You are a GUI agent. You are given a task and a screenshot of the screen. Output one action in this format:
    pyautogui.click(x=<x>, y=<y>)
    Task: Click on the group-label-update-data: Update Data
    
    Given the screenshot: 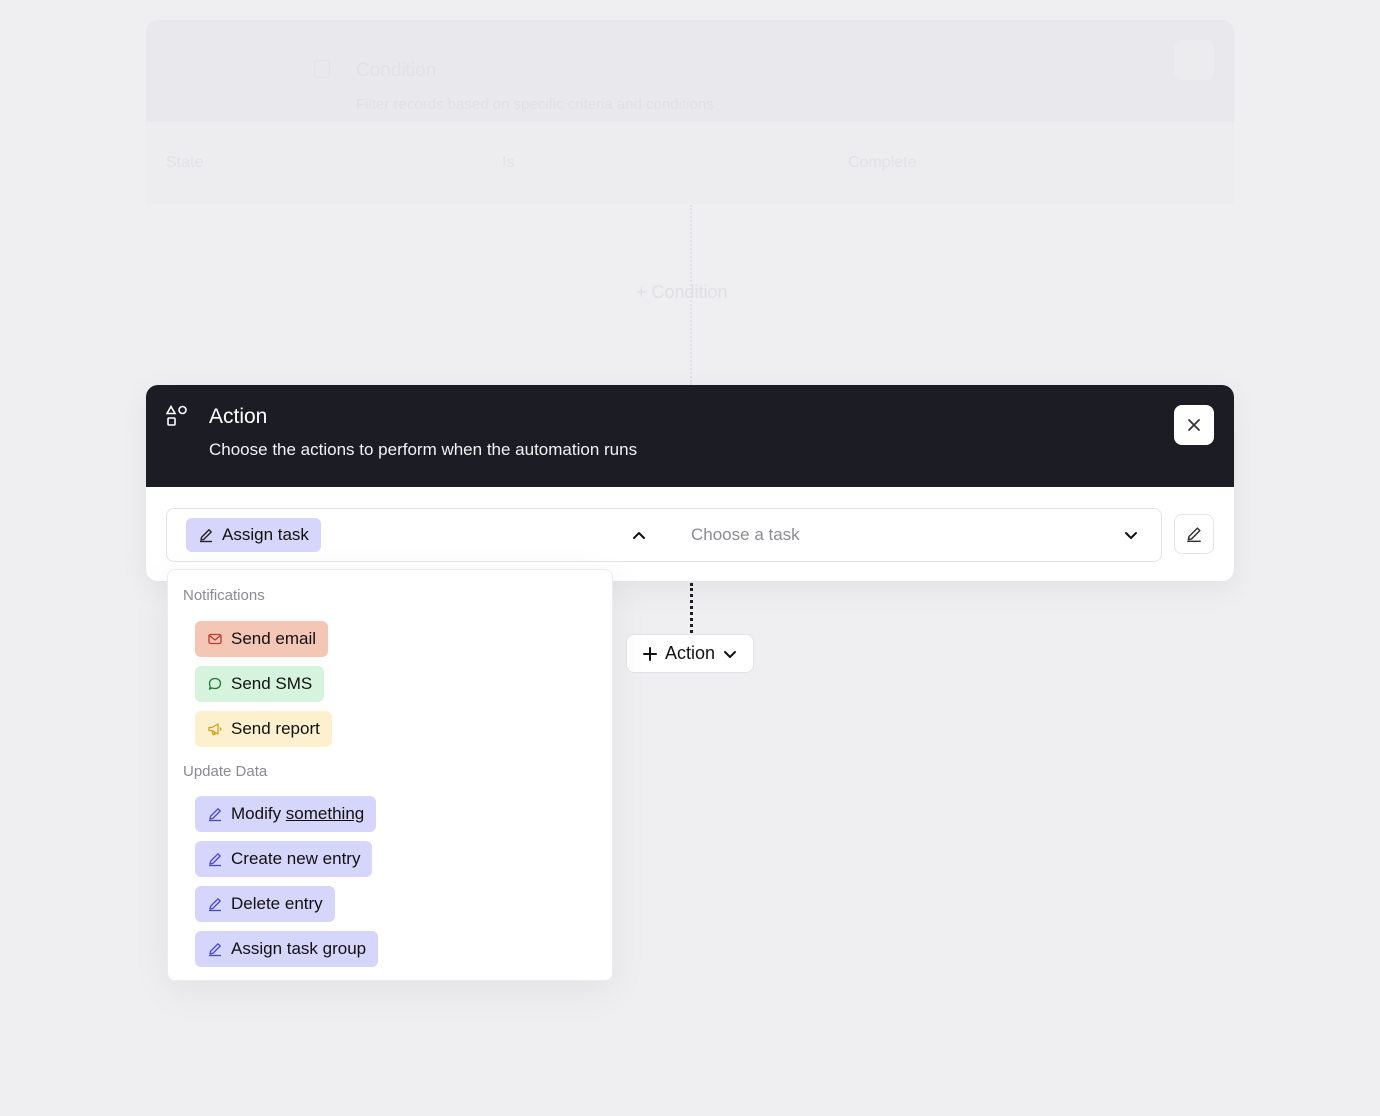 What is the action you would take?
    pyautogui.click(x=225, y=771)
    